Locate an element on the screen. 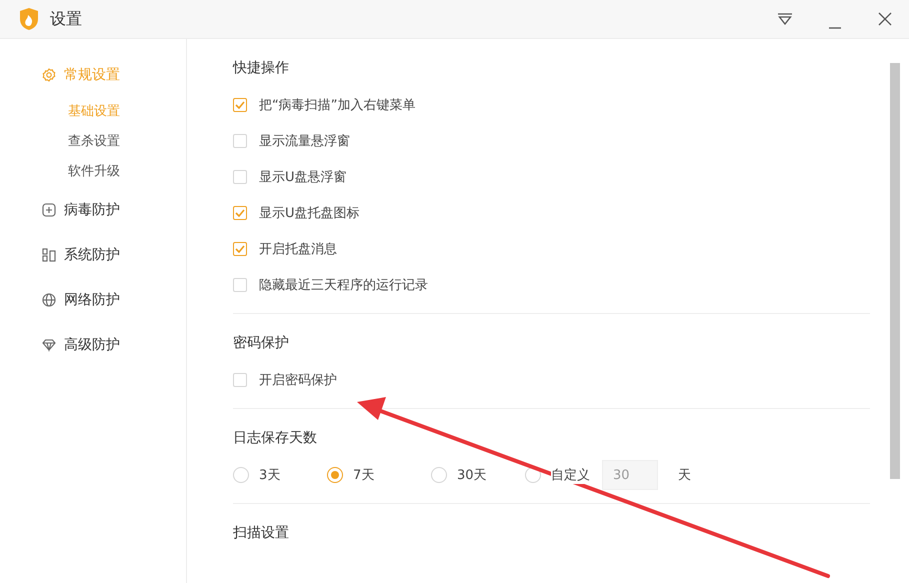 The image size is (909, 583). checkbox-label: 显示U盘托盘图标 is located at coordinates (309, 213).